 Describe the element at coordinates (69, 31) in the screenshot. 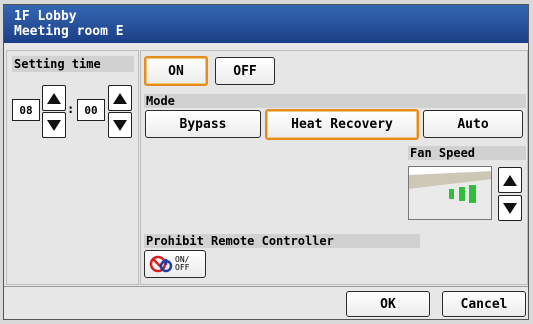

I see `title-line-2: Meeting room E` at that location.